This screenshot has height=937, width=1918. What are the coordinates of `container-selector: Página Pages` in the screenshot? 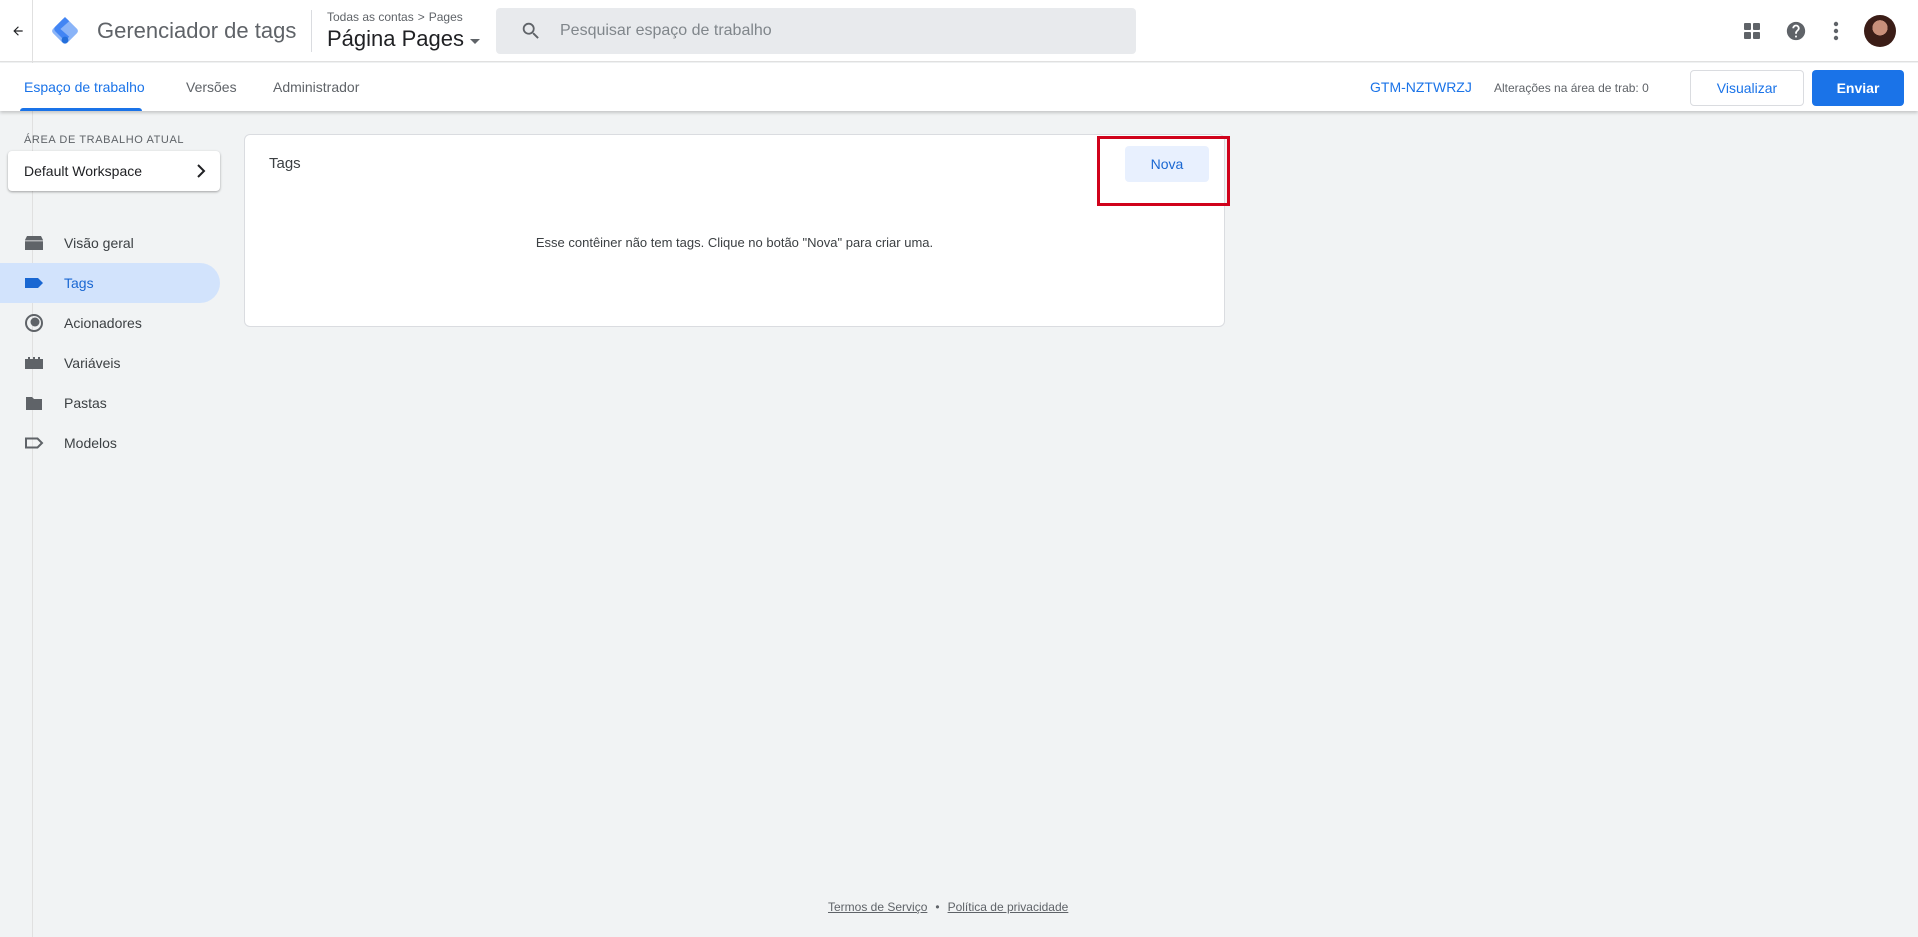 It's located at (403, 39).